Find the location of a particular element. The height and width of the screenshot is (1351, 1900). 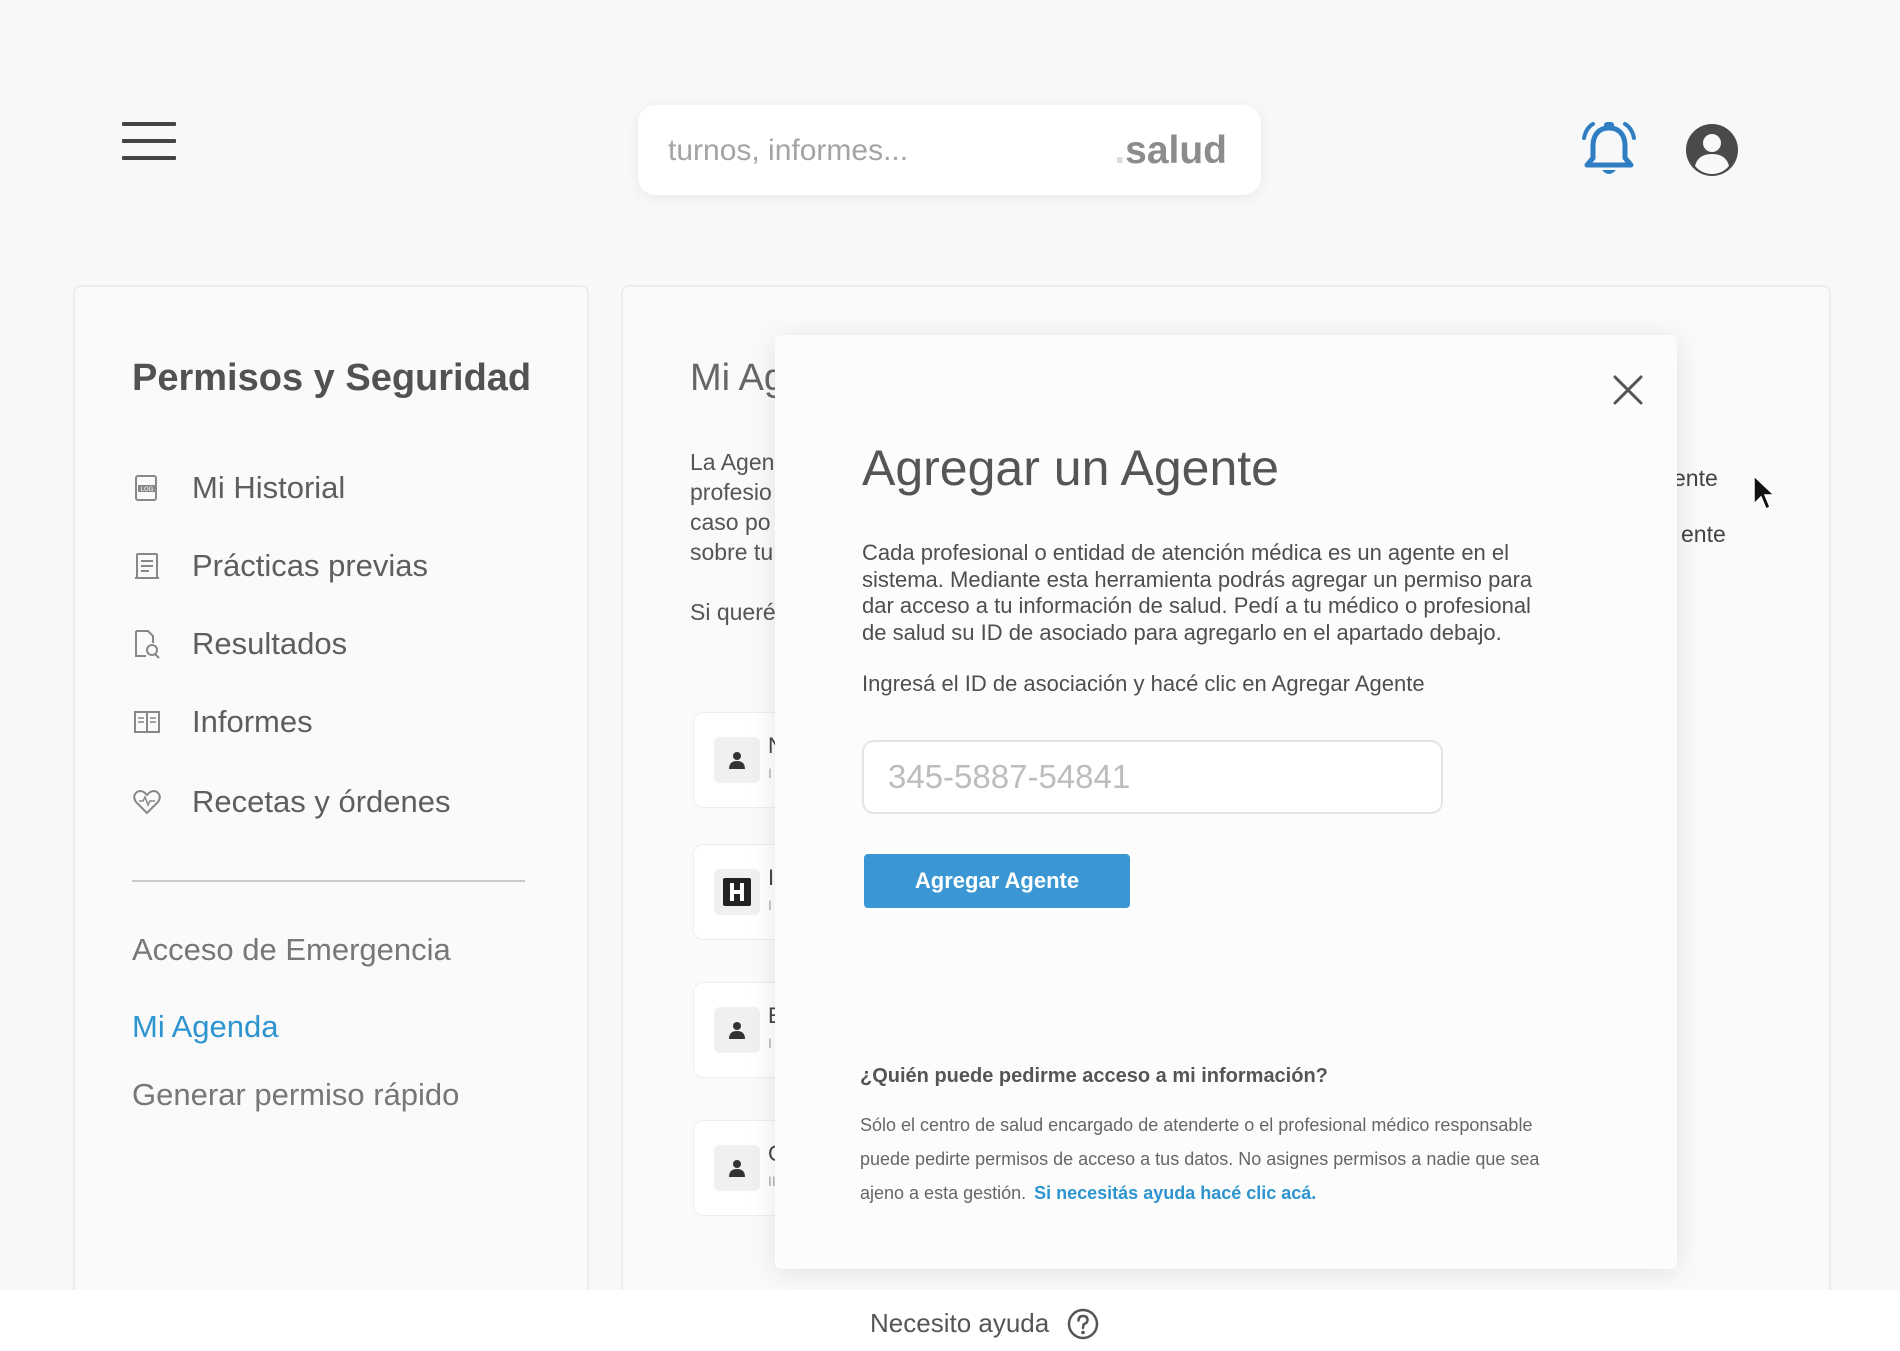

desc-line: La Agen is located at coordinates (732, 462).